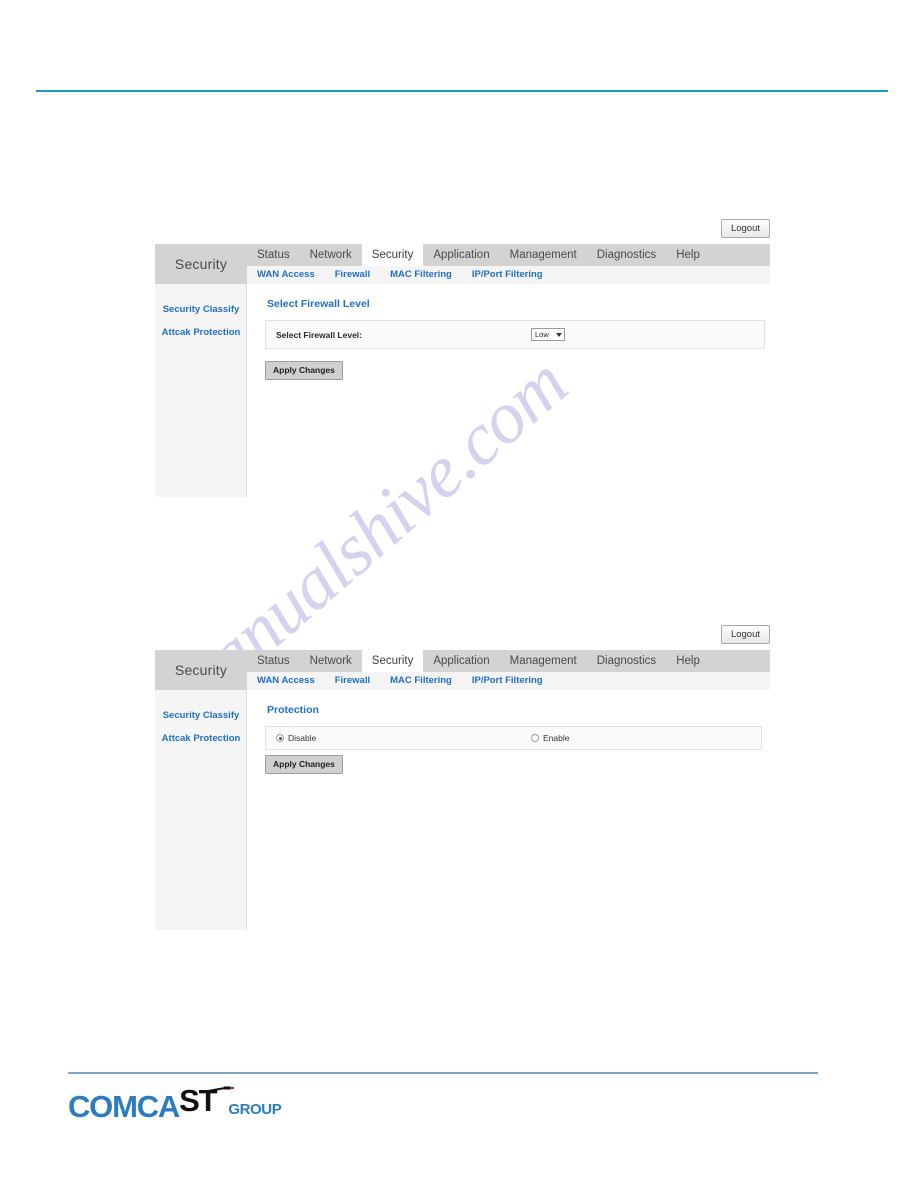 Image resolution: width=918 pixels, height=1188 pixels. What do you see at coordinates (280, 738) in the screenshot?
I see `radio-disable-indicator` at bounding box center [280, 738].